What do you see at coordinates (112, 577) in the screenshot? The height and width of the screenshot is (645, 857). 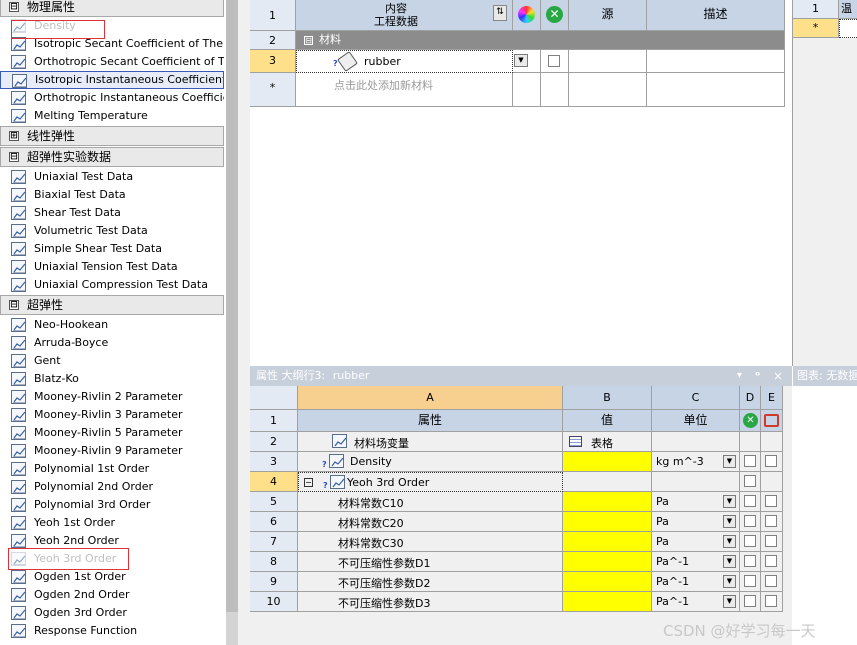 I see `toolbox-item: Ogden 1st Order` at bounding box center [112, 577].